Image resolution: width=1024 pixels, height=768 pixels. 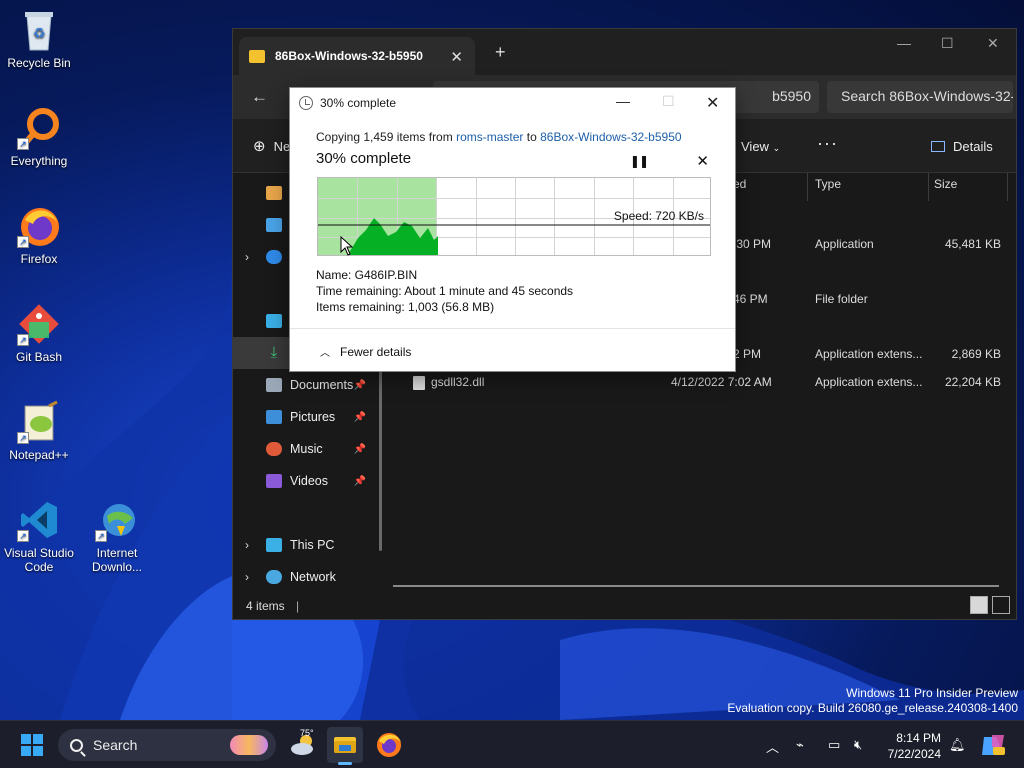 What do you see at coordinates (312, 545) in the screenshot?
I see `nav-item-label: This PC` at bounding box center [312, 545].